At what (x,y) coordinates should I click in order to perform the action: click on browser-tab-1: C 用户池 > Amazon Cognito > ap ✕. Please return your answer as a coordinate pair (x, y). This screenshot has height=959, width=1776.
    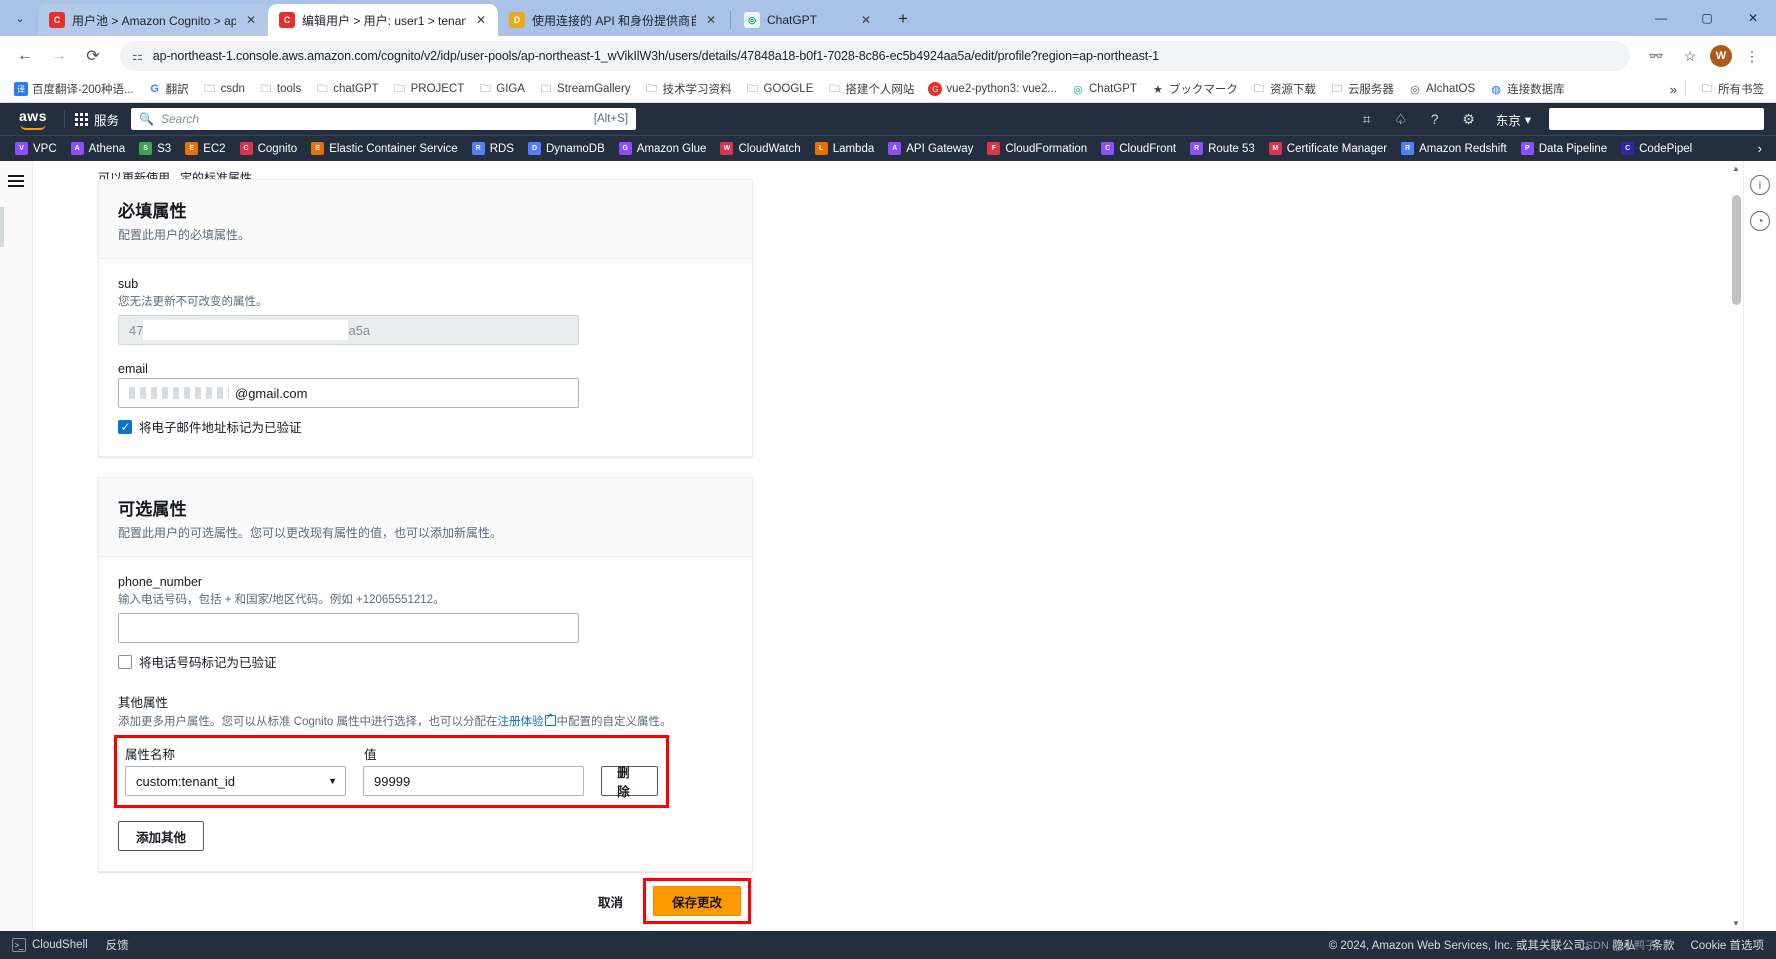
    Looking at the image, I should click on (153, 20).